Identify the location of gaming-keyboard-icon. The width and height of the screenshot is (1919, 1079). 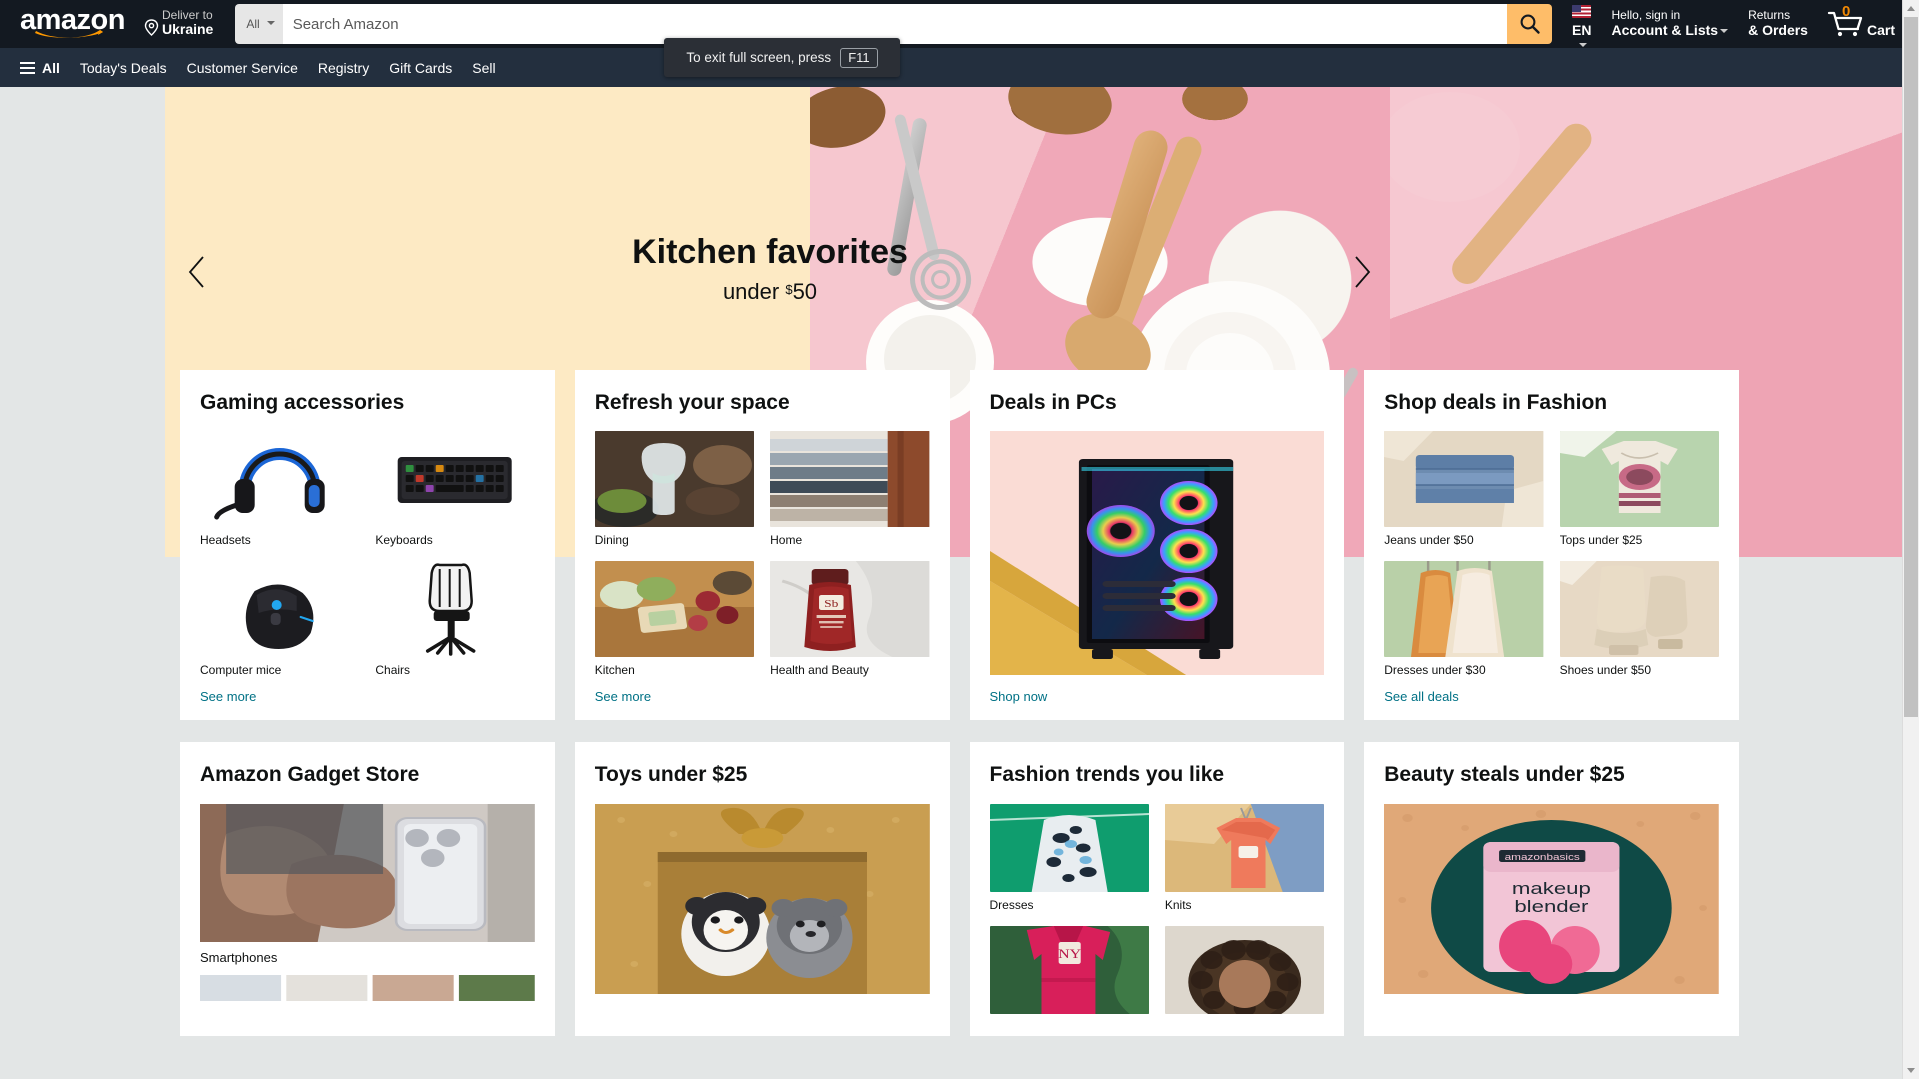
(455, 480).